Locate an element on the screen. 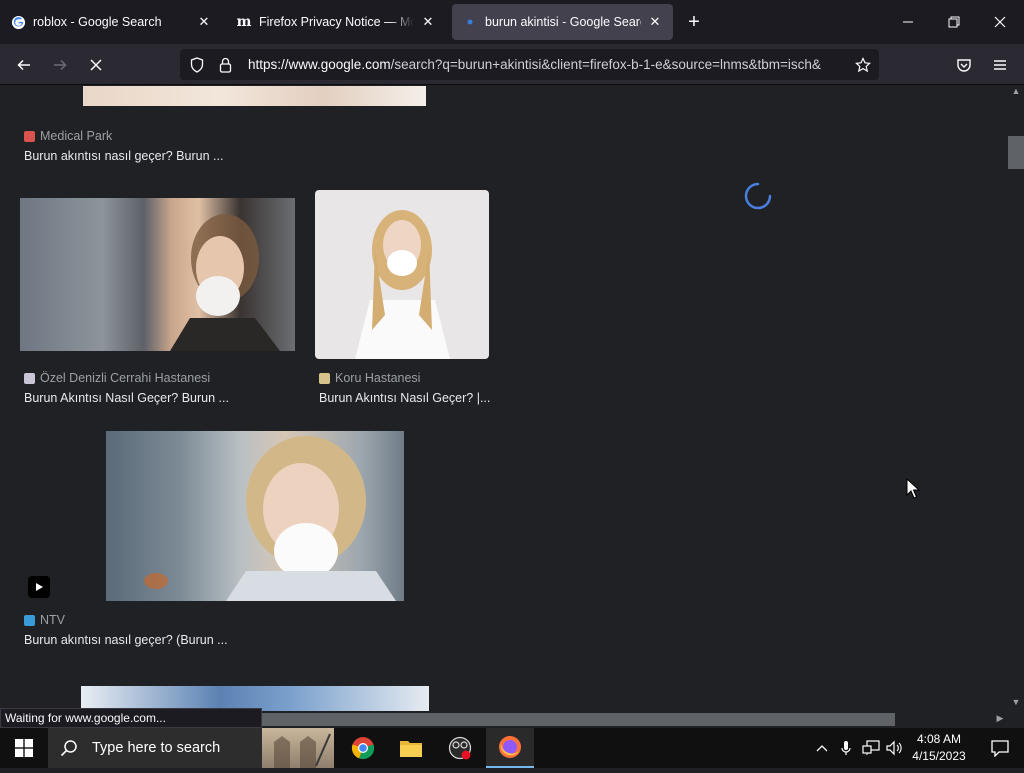 This screenshot has width=1024, height=773. search-highlight-image is located at coordinates (298, 748).